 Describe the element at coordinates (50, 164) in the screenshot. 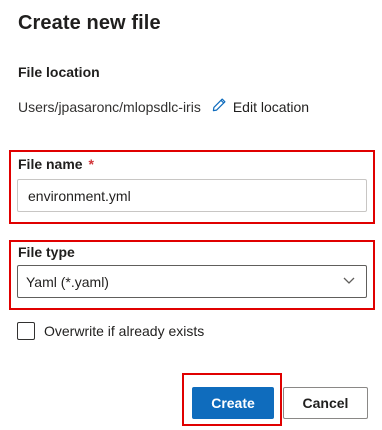

I see `file-name-label-text: File name` at that location.